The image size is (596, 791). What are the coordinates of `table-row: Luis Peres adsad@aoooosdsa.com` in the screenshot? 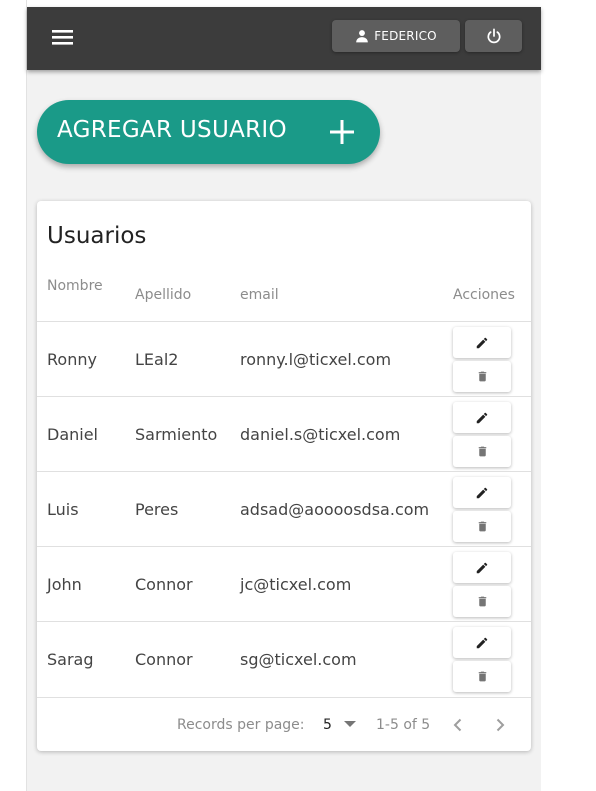 It's located at (284, 509).